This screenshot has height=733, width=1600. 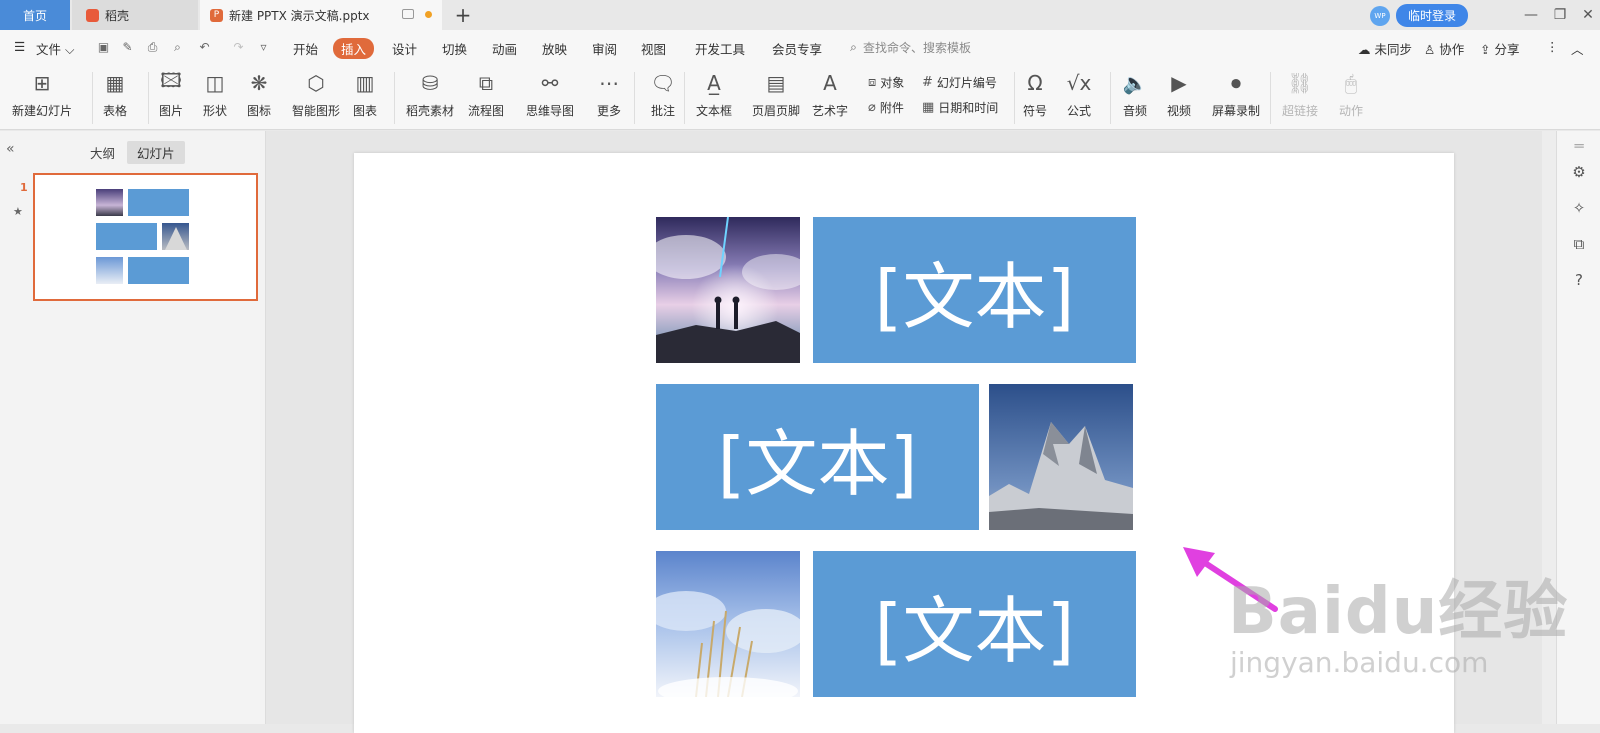 I want to click on search-icon: ⌕, so click(x=853, y=47).